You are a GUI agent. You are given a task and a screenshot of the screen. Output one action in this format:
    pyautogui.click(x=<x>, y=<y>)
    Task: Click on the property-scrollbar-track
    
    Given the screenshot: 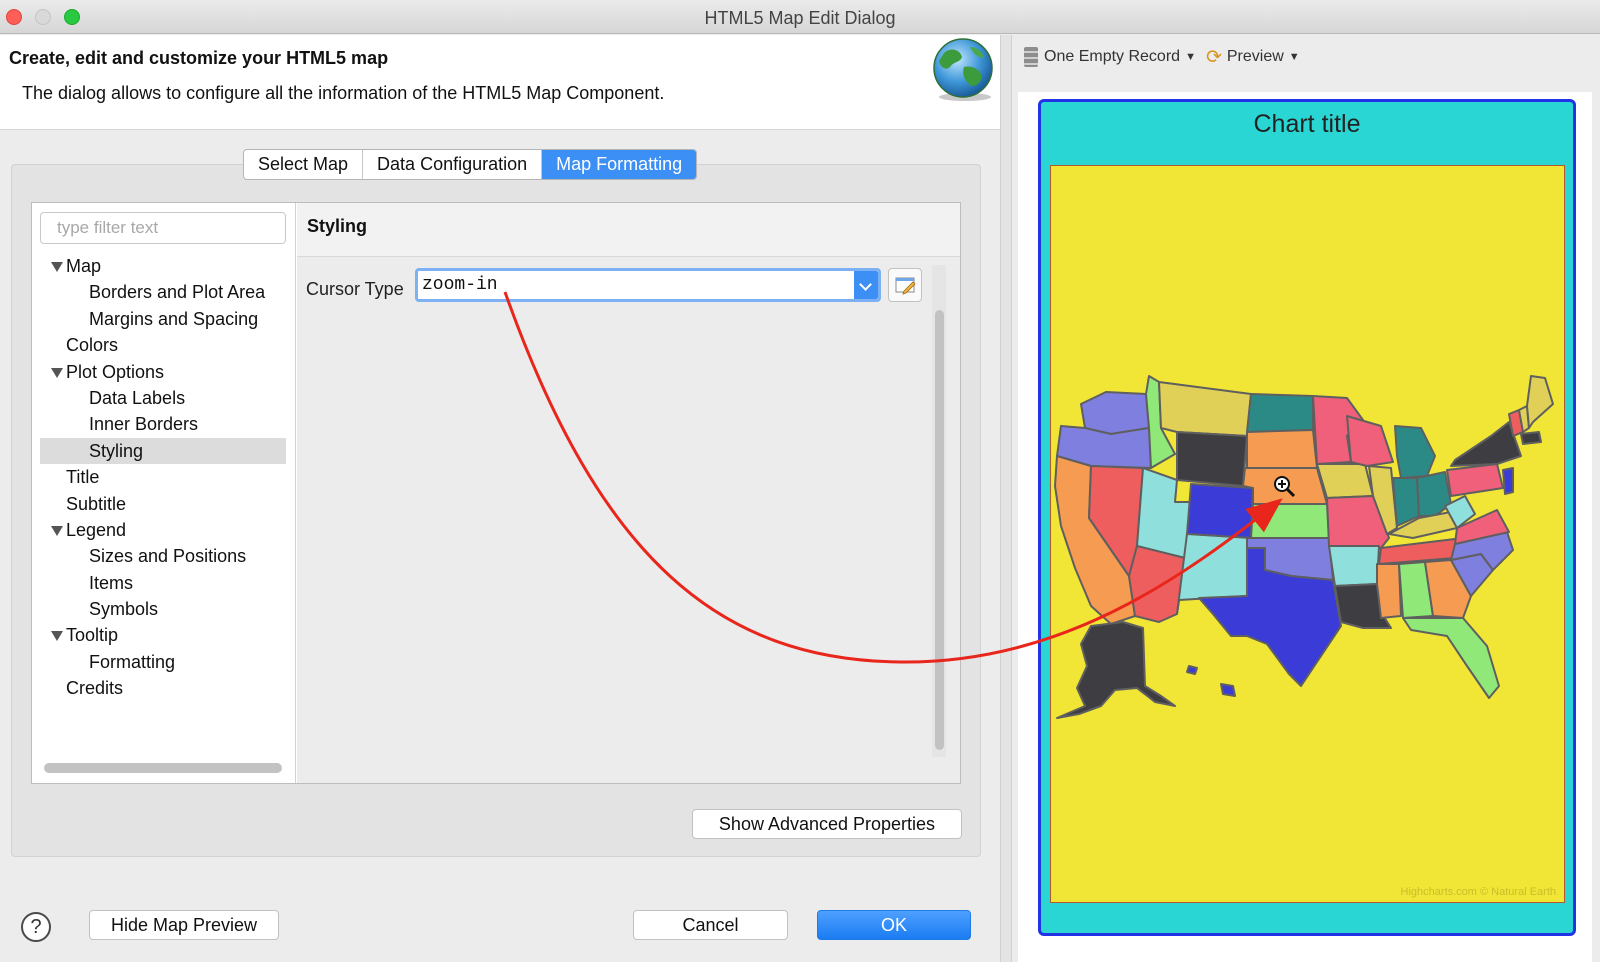 What is the action you would take?
    pyautogui.click(x=939, y=511)
    